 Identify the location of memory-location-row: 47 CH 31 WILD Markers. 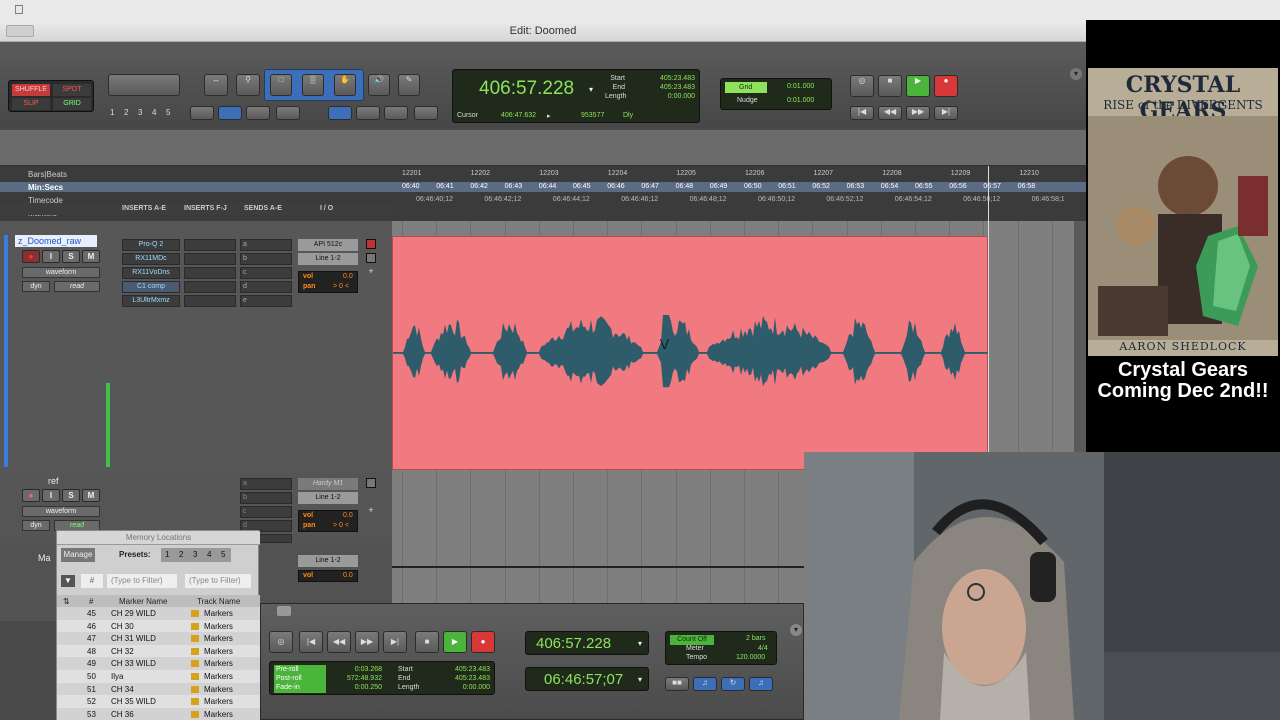
(158, 638).